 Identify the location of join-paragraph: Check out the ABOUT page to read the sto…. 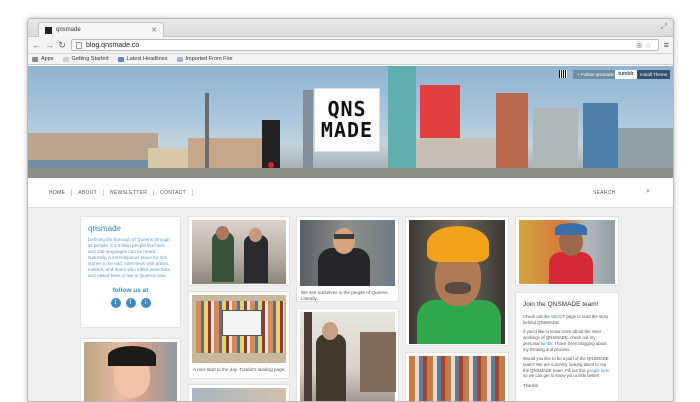
(566, 319).